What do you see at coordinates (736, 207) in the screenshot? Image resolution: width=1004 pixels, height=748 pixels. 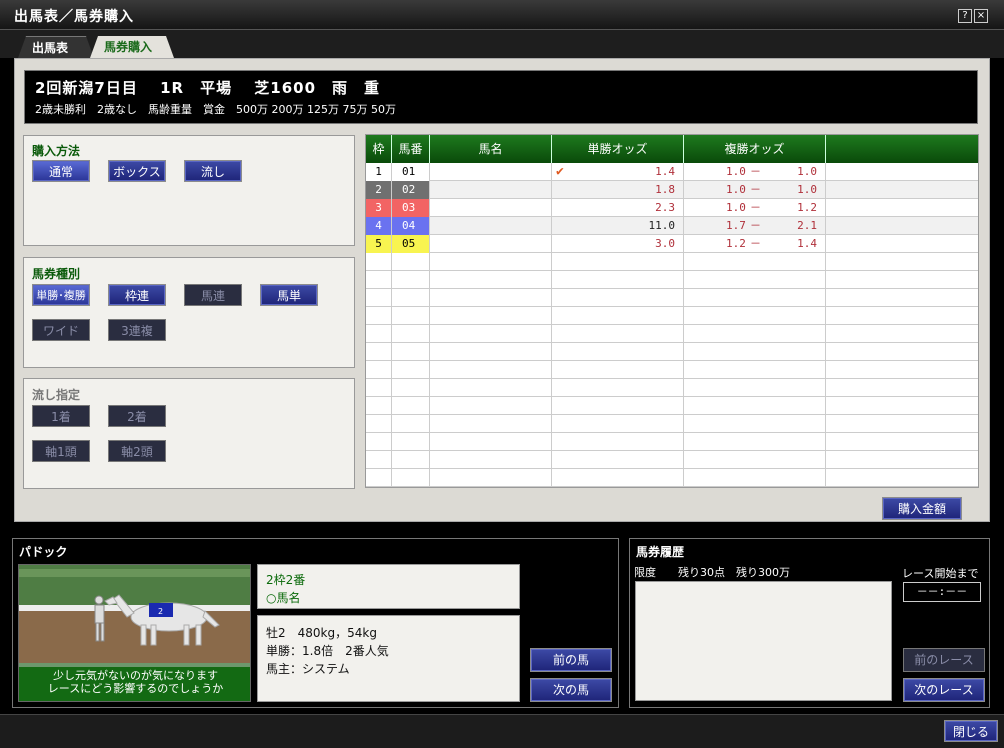 I see `place-odds-low: 1.0` at bounding box center [736, 207].